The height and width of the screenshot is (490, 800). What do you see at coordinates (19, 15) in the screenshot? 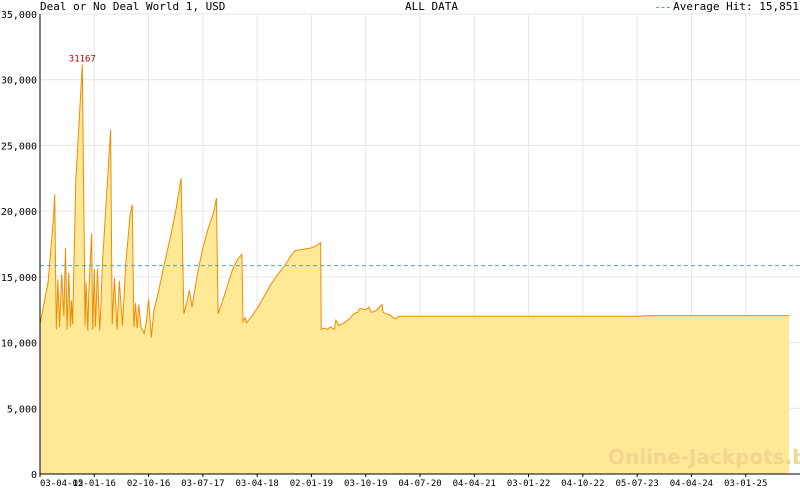
I see `y-tick-label: 35,000` at bounding box center [19, 15].